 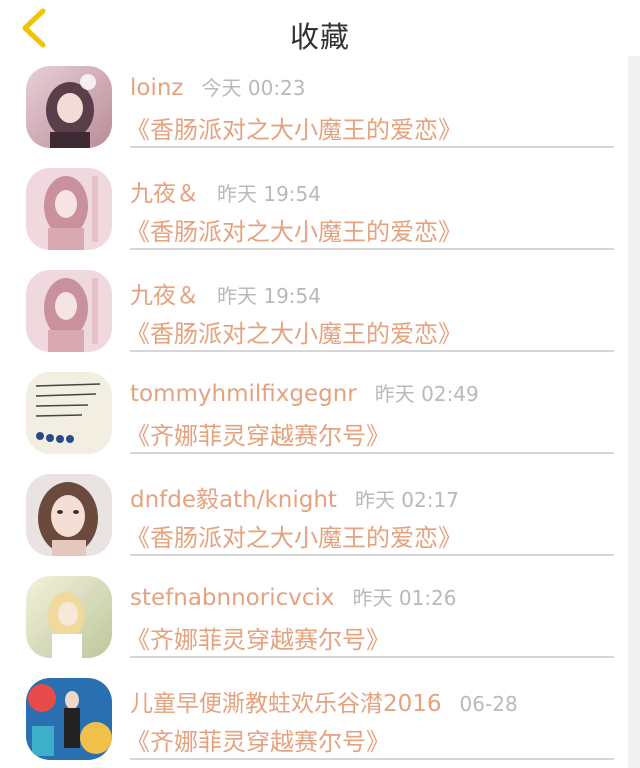 What do you see at coordinates (286, 704) in the screenshot?
I see `username: 儿童早便澌教蛀欢乐谷潸2016` at bounding box center [286, 704].